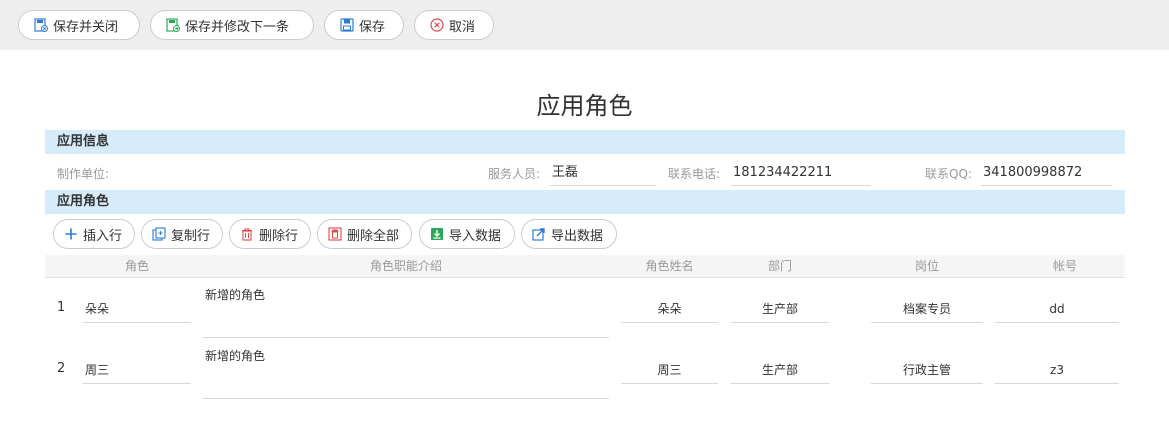 This screenshot has width=1169, height=443. What do you see at coordinates (669, 309) in the screenshot?
I see `person-name-field: 朵朵` at bounding box center [669, 309].